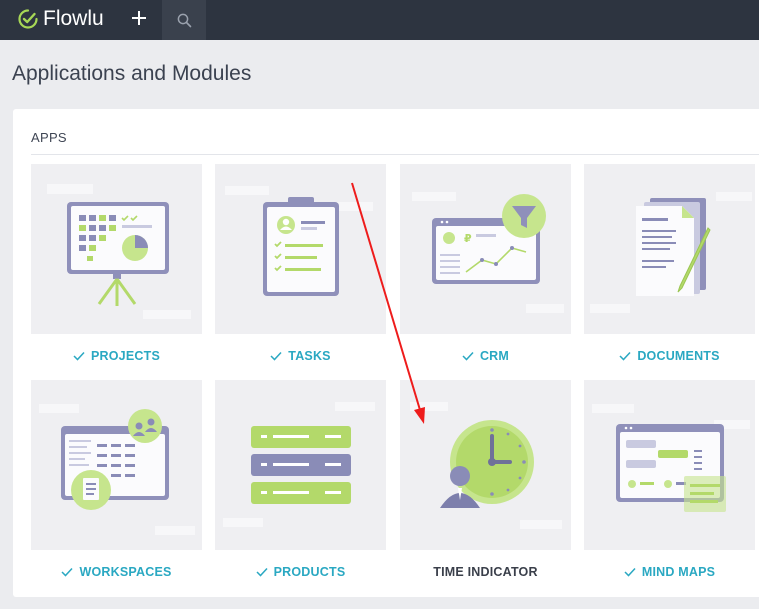 The width and height of the screenshot is (759, 609). What do you see at coordinates (379, 20) in the screenshot?
I see `top-navigation-bar: Flowlu` at bounding box center [379, 20].